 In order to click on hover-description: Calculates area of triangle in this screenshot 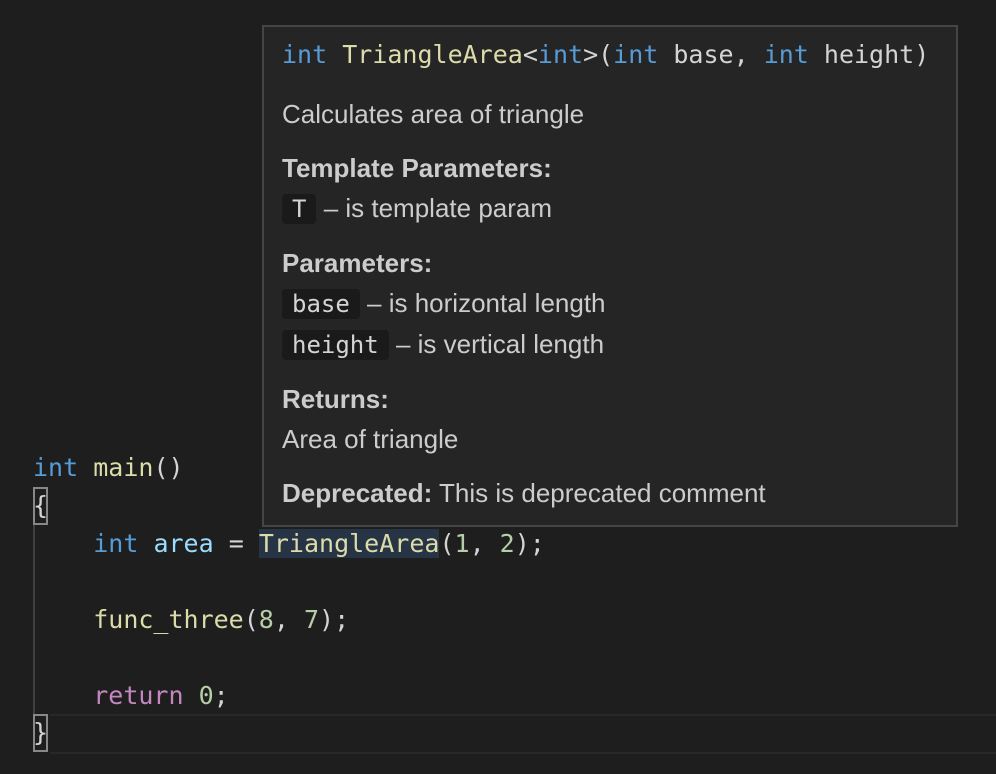, I will do `click(433, 114)`.